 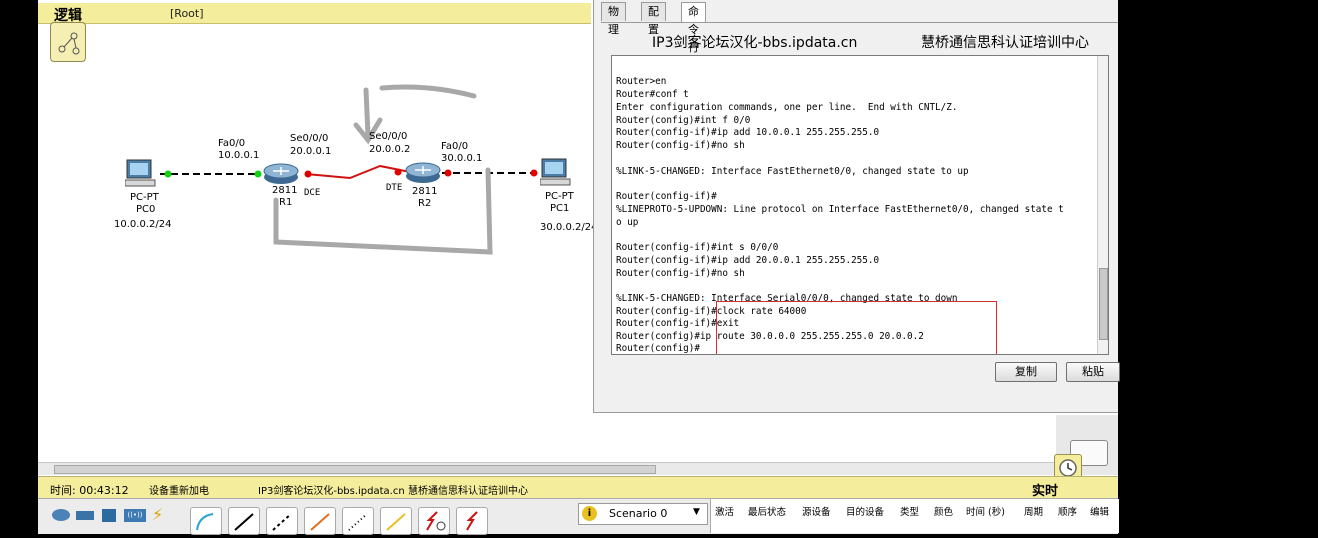 What do you see at coordinates (448, 173) in the screenshot?
I see `link-light-r2-fa` at bounding box center [448, 173].